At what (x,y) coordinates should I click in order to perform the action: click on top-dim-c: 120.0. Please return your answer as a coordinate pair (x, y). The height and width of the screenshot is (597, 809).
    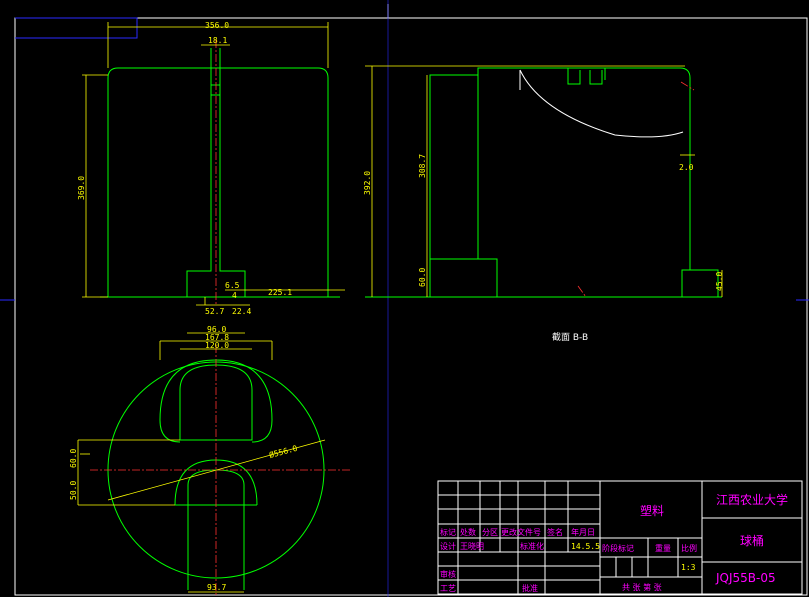
    Looking at the image, I should click on (217, 345).